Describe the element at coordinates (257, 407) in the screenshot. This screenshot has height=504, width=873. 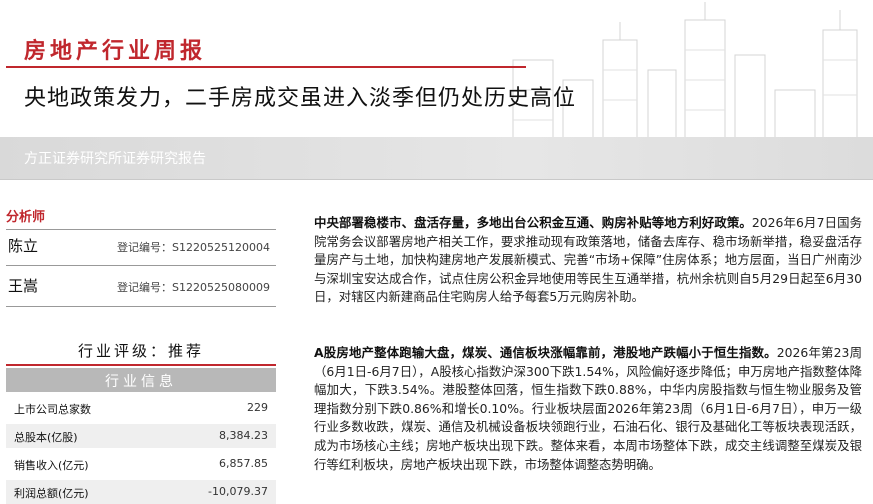
I see `info-value: 229` at that location.